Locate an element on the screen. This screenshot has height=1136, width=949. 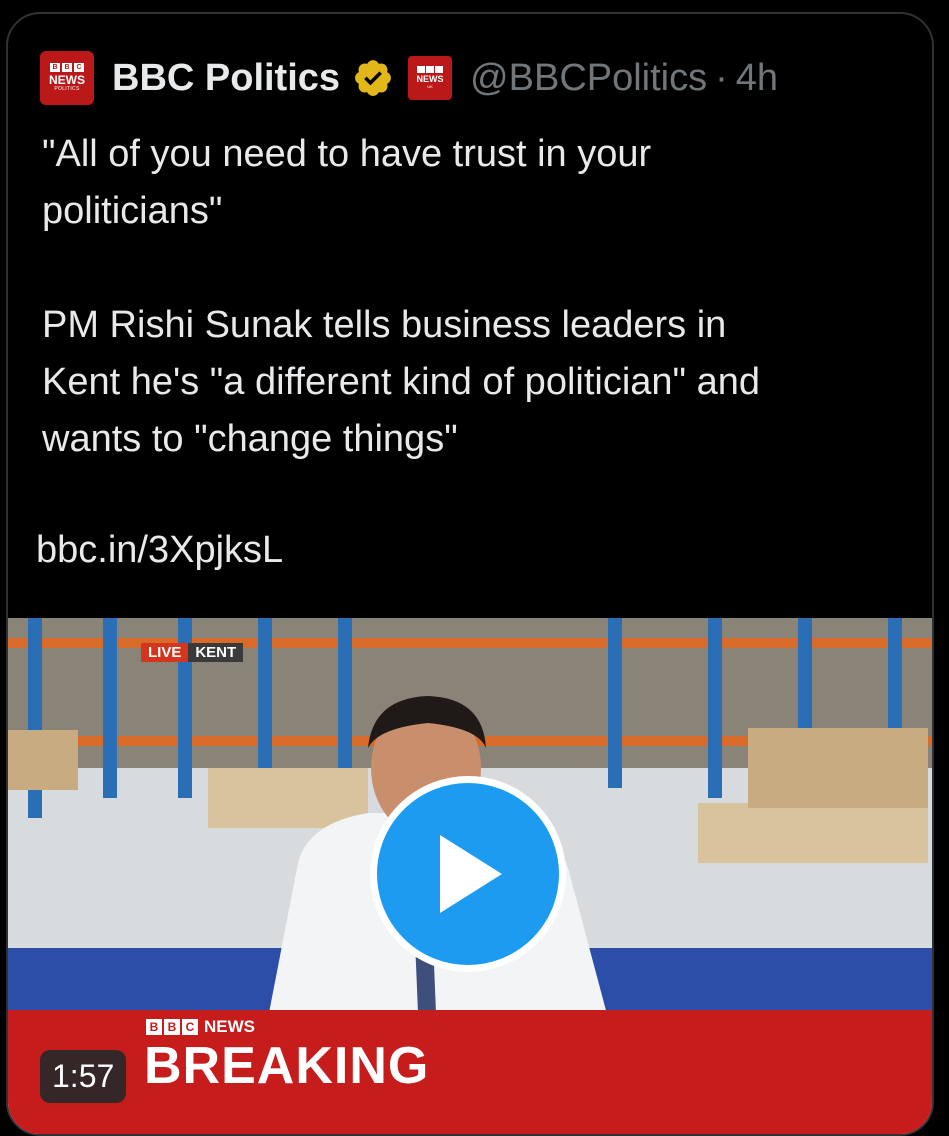
avatar: BBC NEWS POLITICS is located at coordinates (67, 78).